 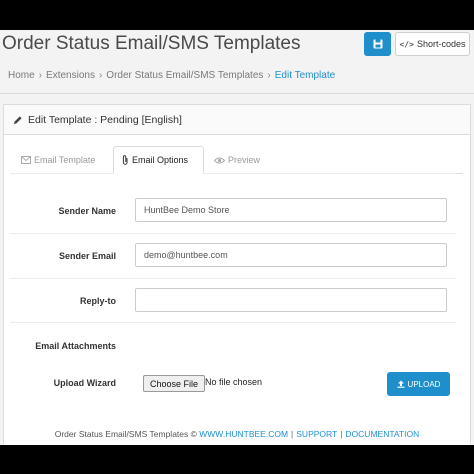 I want to click on shortcodes-label: Short-codes, so click(x=441, y=44).